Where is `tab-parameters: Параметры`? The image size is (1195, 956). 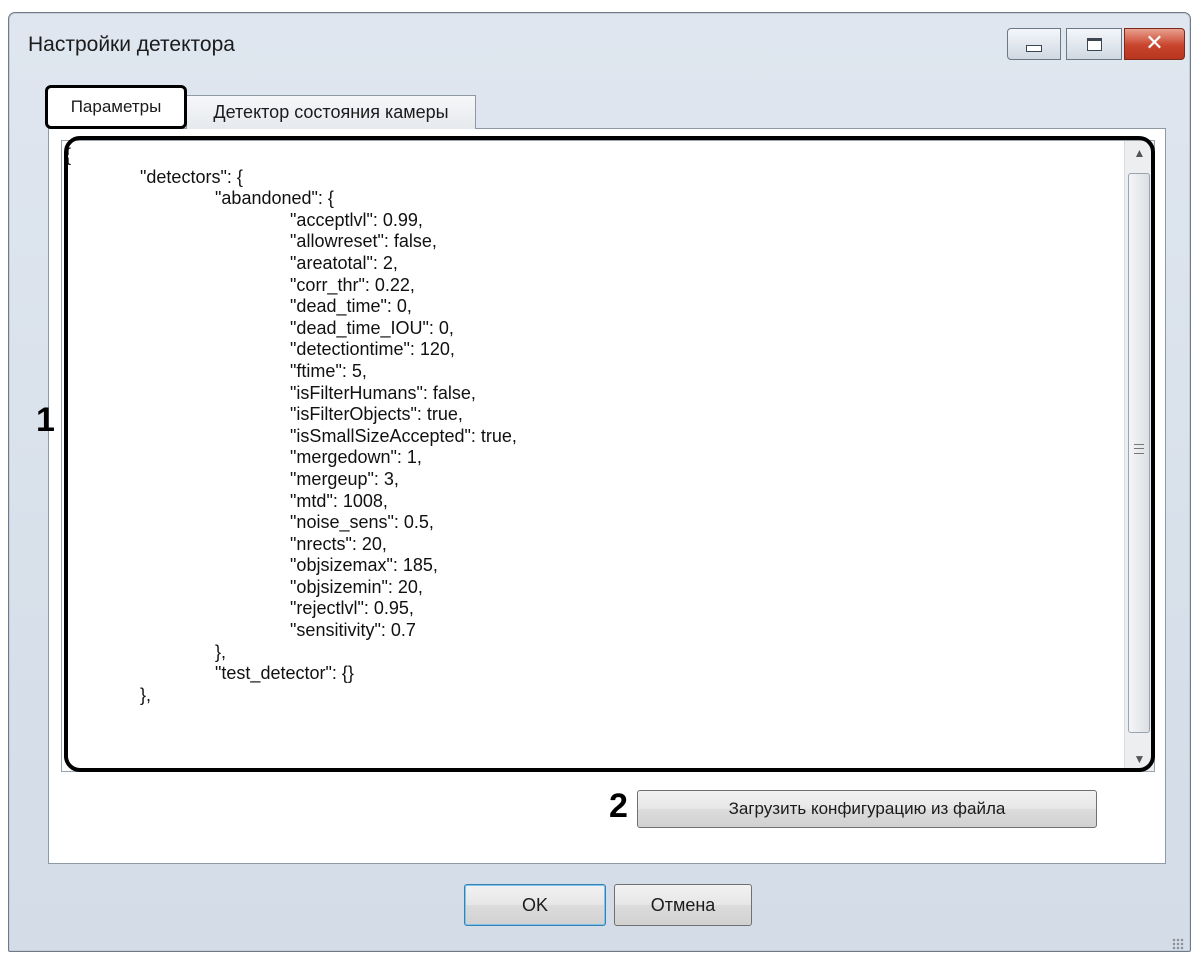
tab-parameters: Параметры is located at coordinates (116, 107).